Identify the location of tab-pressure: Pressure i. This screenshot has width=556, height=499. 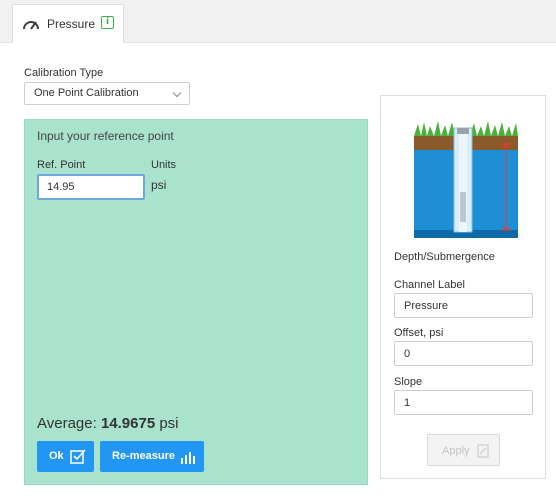
(68, 23).